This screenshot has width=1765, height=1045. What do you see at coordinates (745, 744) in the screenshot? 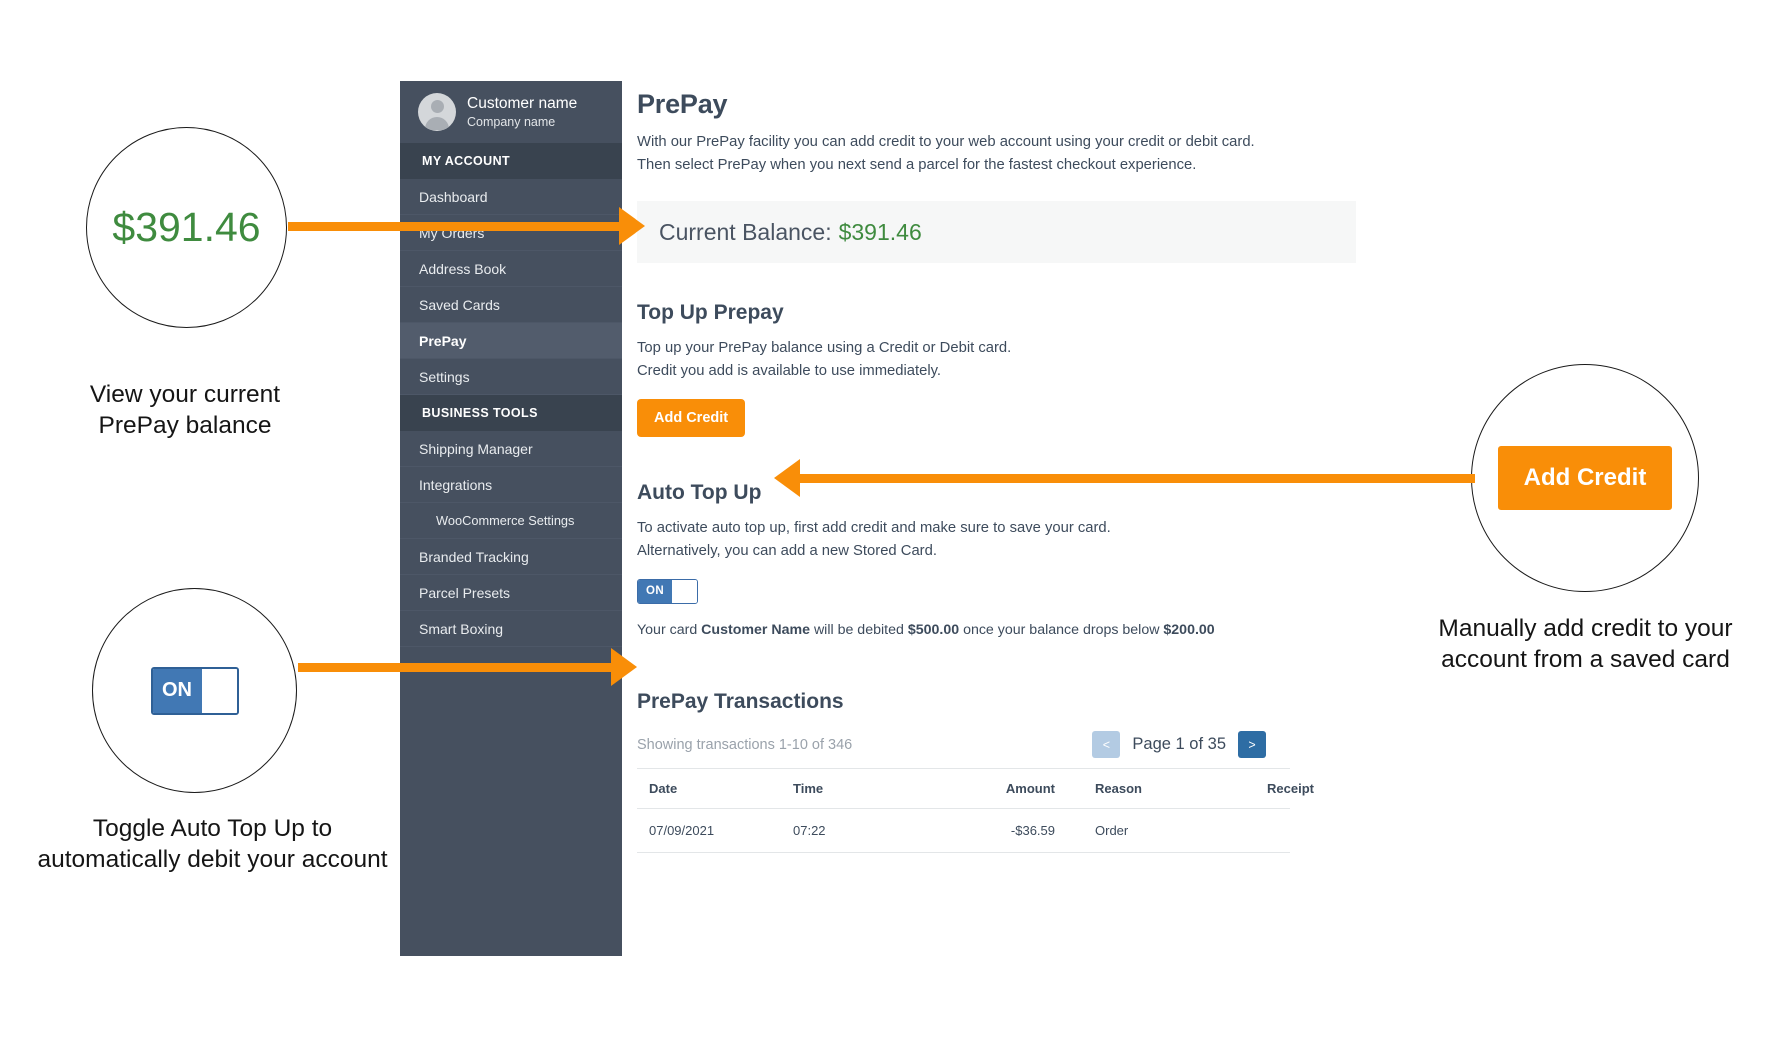
I see `transactions-showing-text: Showing transactions 1-10 of 346` at bounding box center [745, 744].